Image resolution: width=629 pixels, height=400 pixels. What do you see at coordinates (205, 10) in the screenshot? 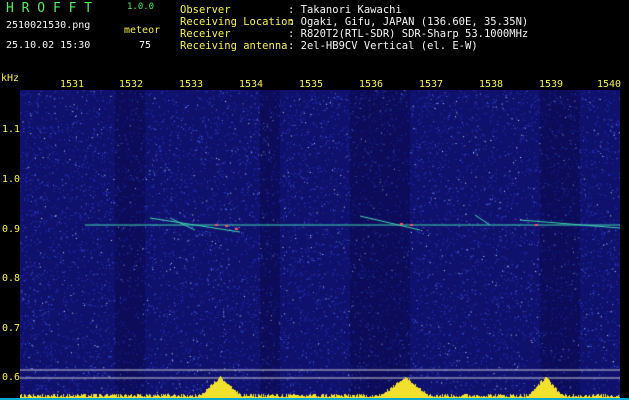
I see `info-label-observer: Observer` at bounding box center [205, 10].